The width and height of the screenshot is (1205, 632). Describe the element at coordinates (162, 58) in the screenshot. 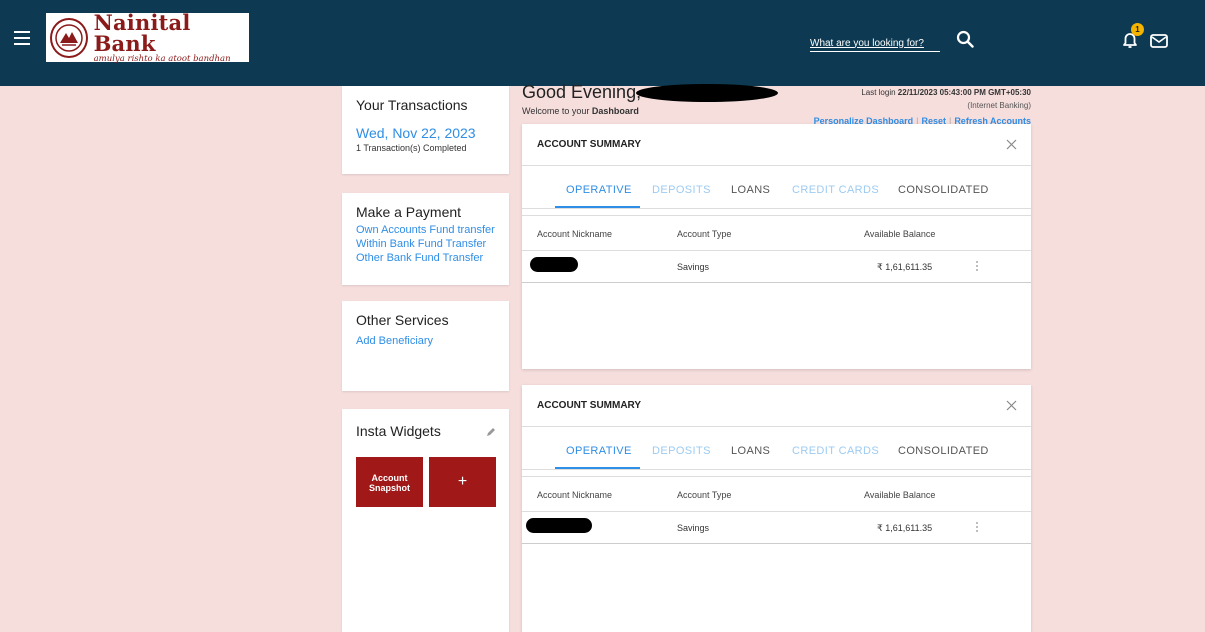

I see `bank-tagline: amulya rishto ka atoot bandhan` at that location.